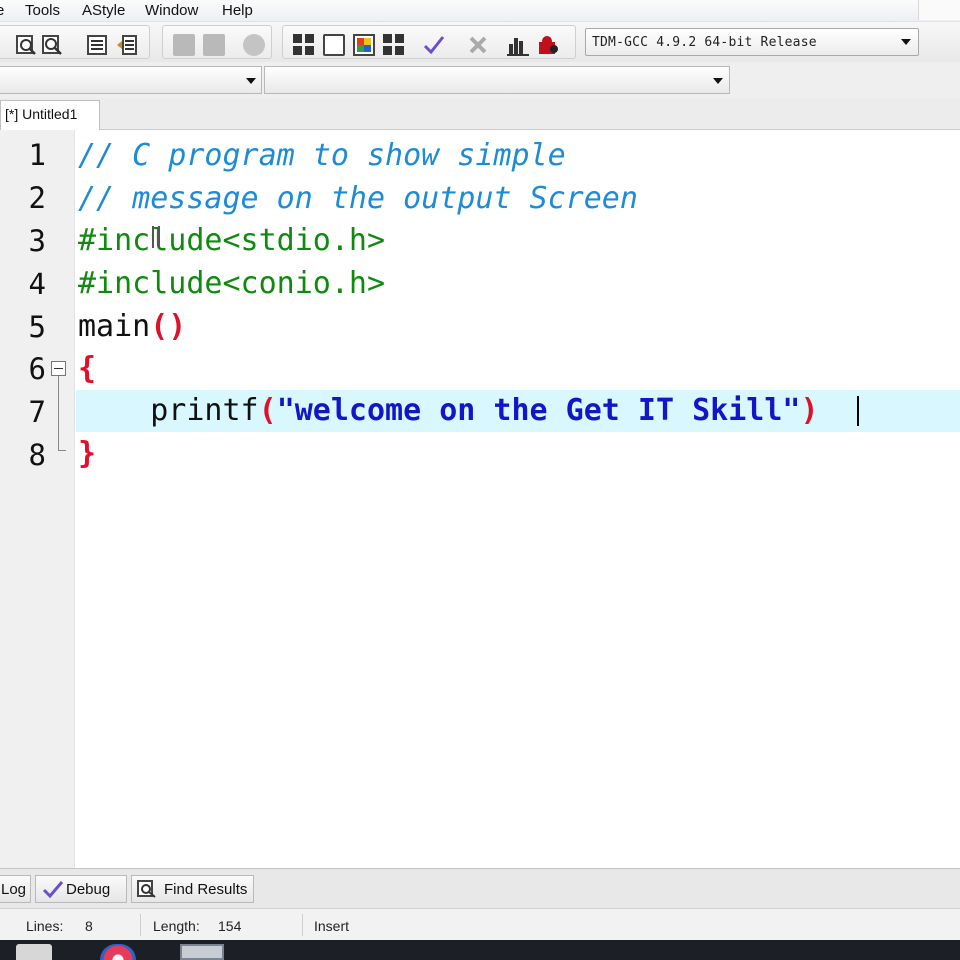 The height and width of the screenshot is (960, 960). What do you see at coordinates (52, 45) in the screenshot?
I see `replace-icon` at bounding box center [52, 45].